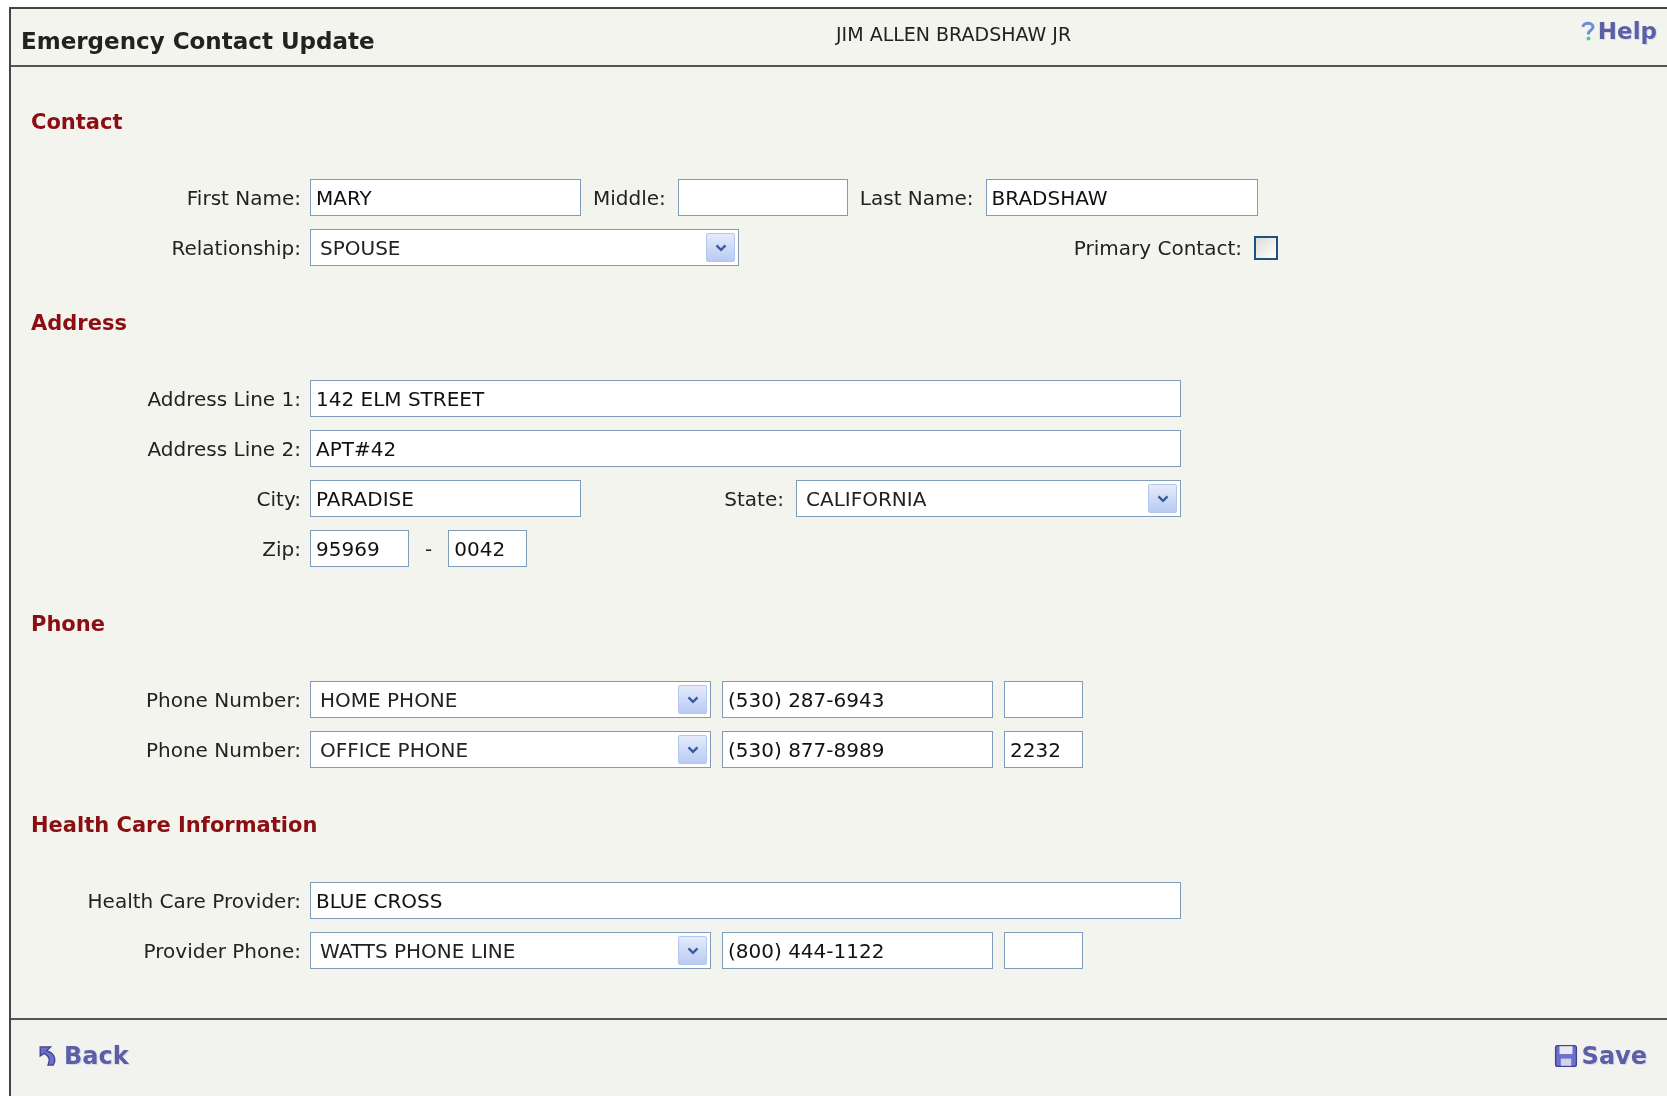 The image size is (1667, 1096). What do you see at coordinates (281, 548) in the screenshot?
I see `field-label: Zip:` at bounding box center [281, 548].